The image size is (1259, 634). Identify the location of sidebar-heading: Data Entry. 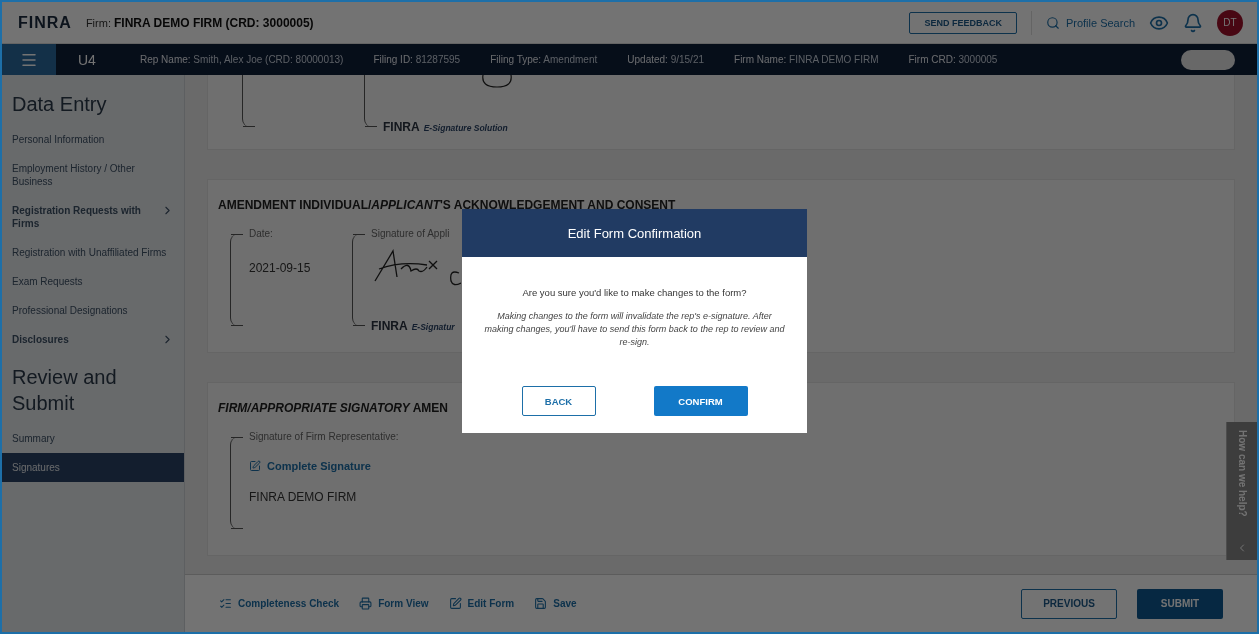
(59, 104).